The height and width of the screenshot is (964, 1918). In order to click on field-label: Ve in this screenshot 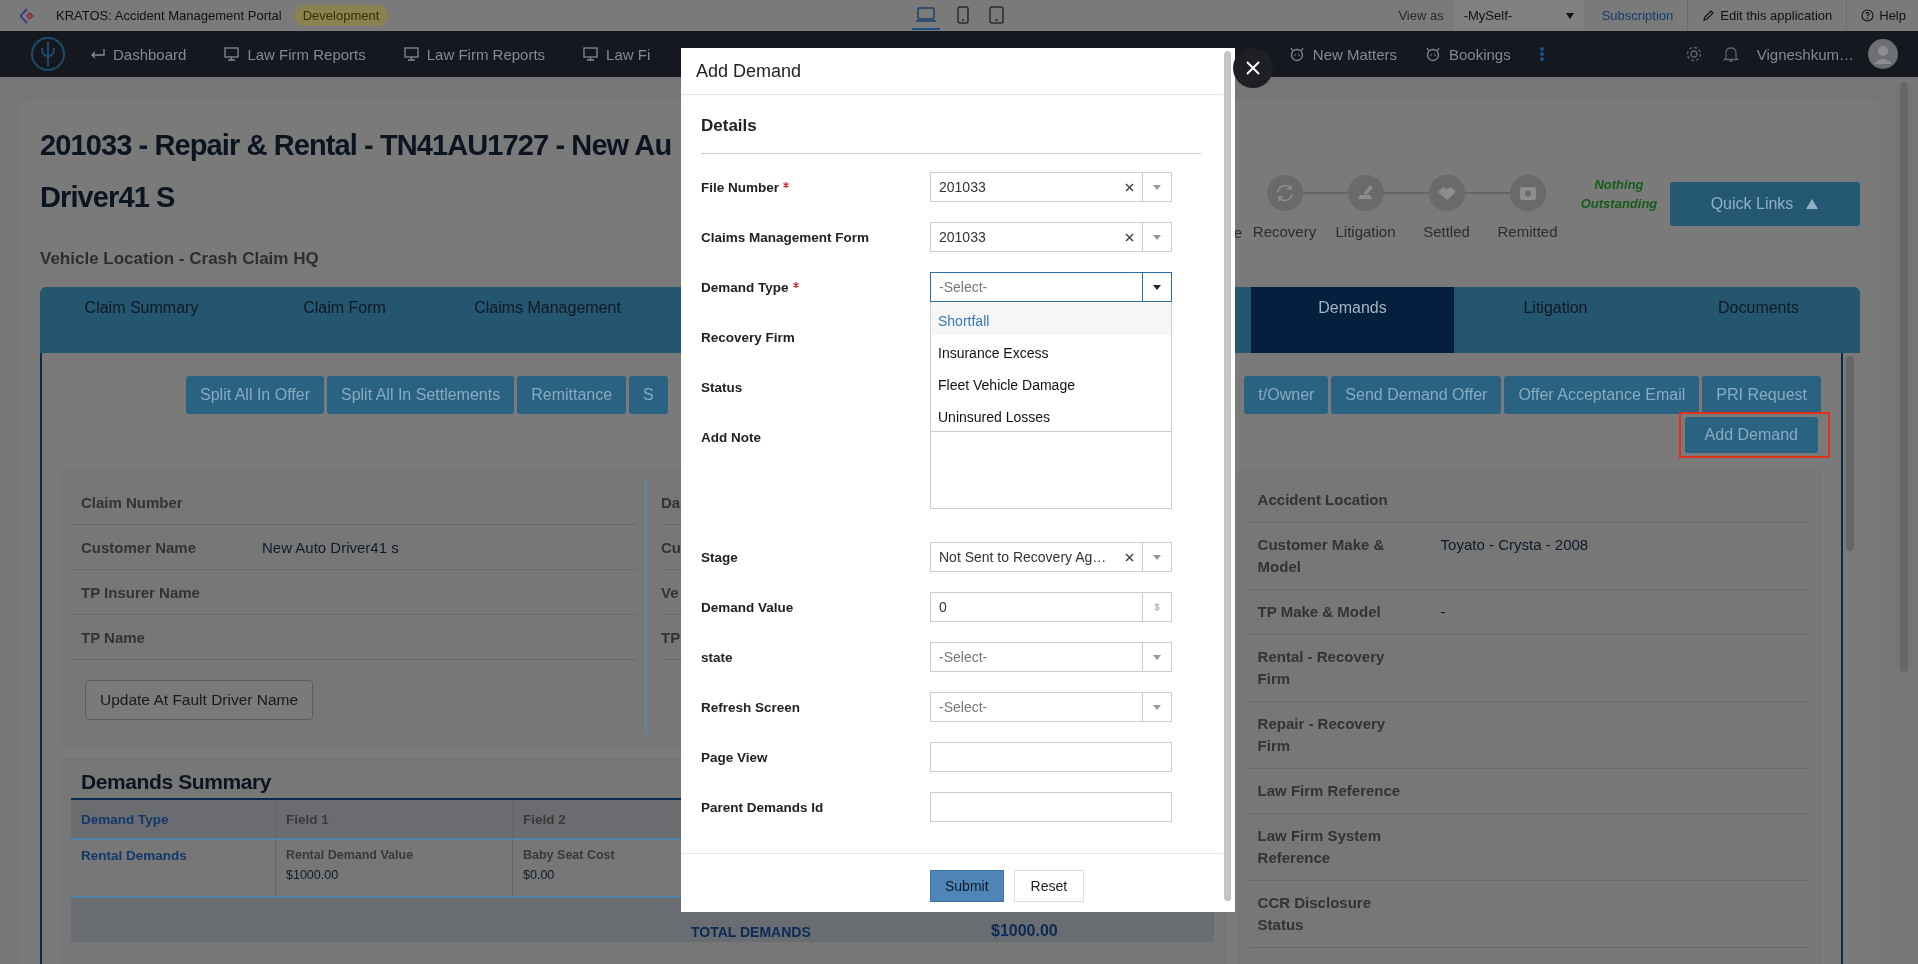, I will do `click(670, 592)`.